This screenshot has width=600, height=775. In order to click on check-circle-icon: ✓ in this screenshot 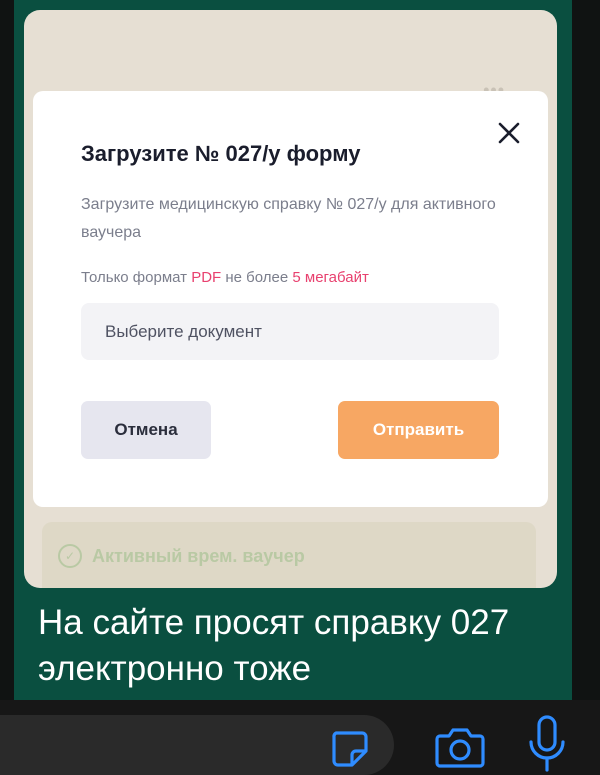, I will do `click(70, 556)`.